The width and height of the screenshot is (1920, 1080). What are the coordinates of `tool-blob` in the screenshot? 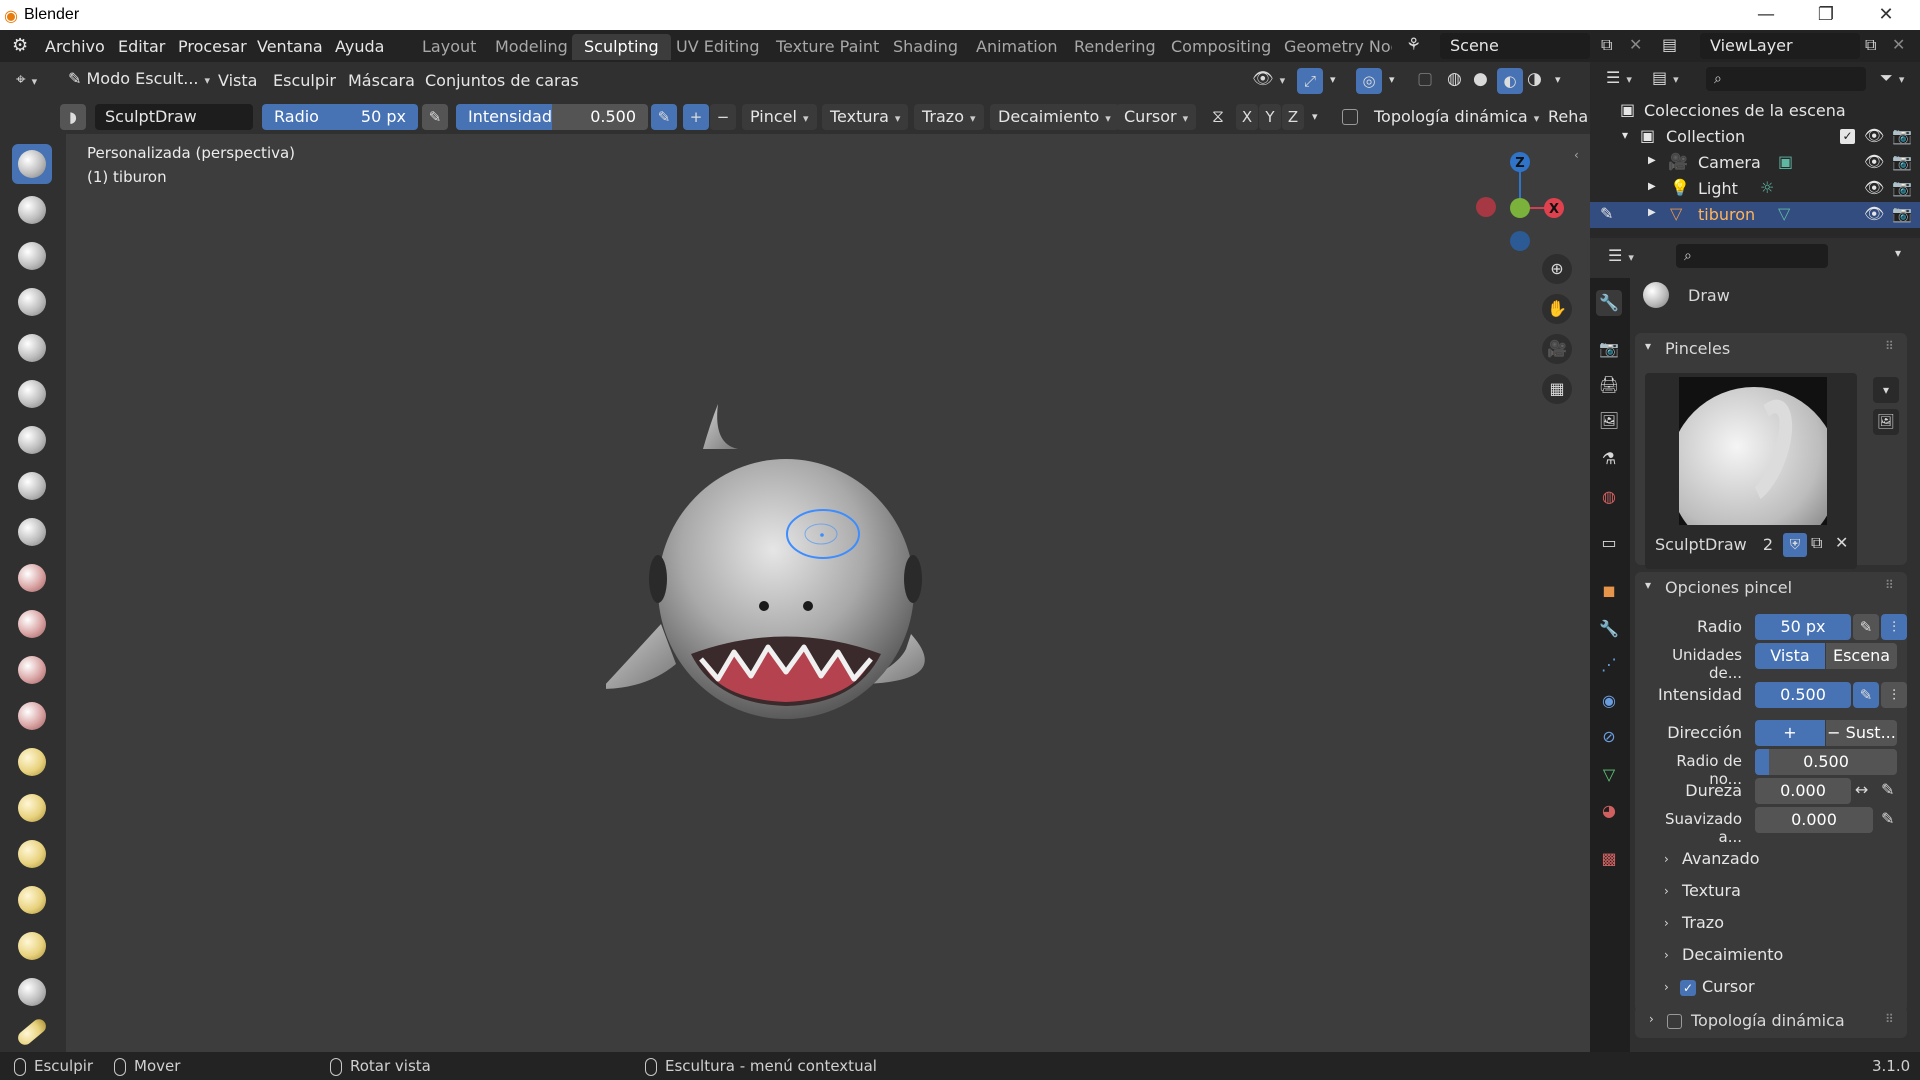 It's located at (32, 486).